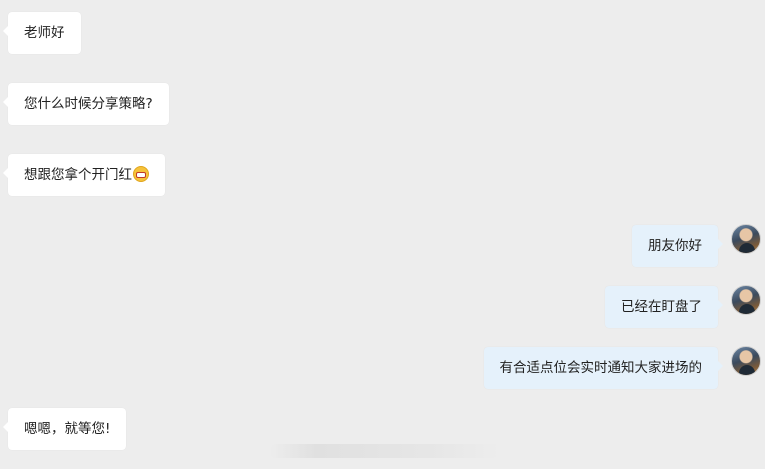  I want to click on message-bubble-outgoing: 朋友你好, so click(677, 246).